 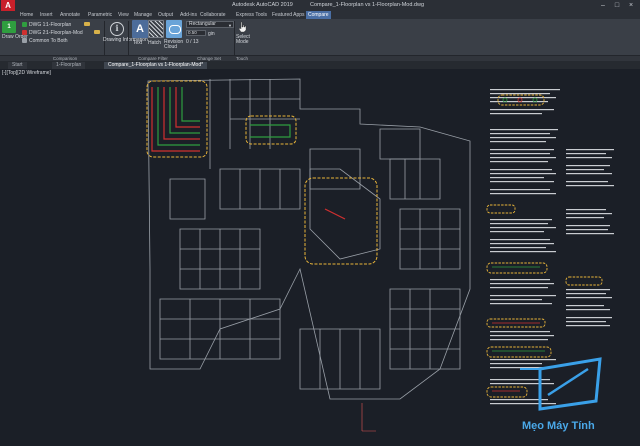 What do you see at coordinates (251, 15) in the screenshot?
I see `tab-express-tools: Express Tools` at bounding box center [251, 15].